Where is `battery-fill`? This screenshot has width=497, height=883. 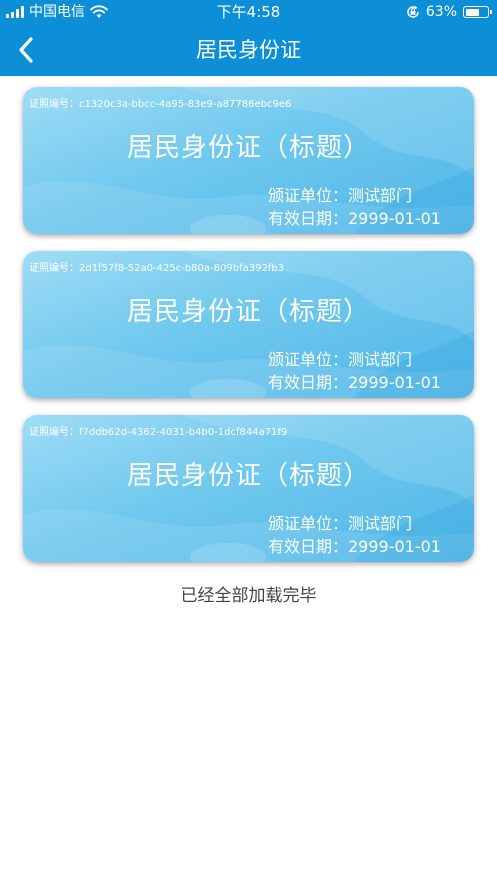 battery-fill is located at coordinates (472, 12).